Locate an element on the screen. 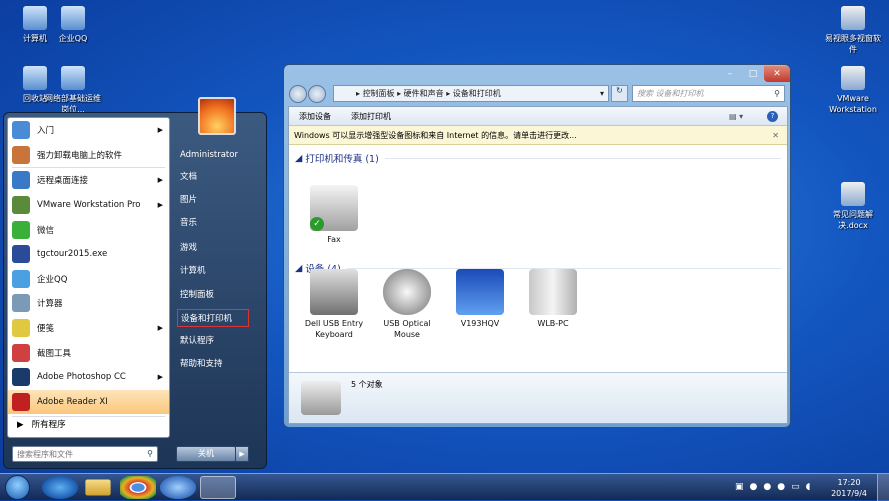  device-group-header: ◢ 打印机和传真 (1) is located at coordinates (538, 158).